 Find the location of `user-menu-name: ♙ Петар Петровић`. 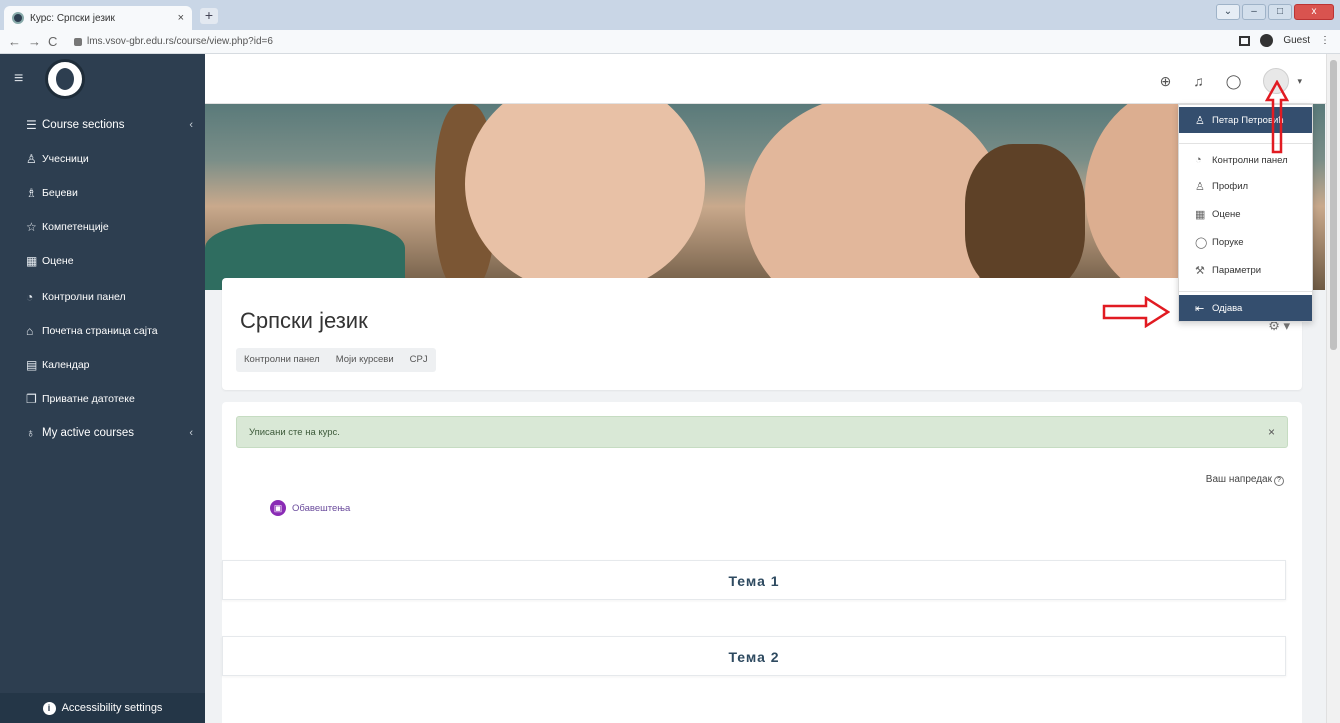

user-menu-name: ♙ Петар Петровић is located at coordinates (1245, 120).